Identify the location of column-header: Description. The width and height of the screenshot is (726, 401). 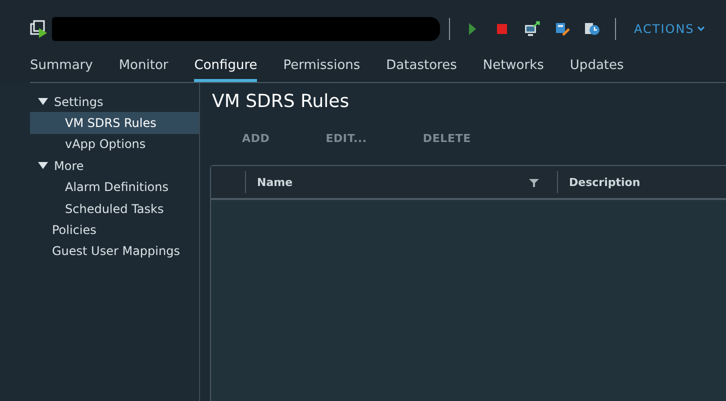
(604, 182).